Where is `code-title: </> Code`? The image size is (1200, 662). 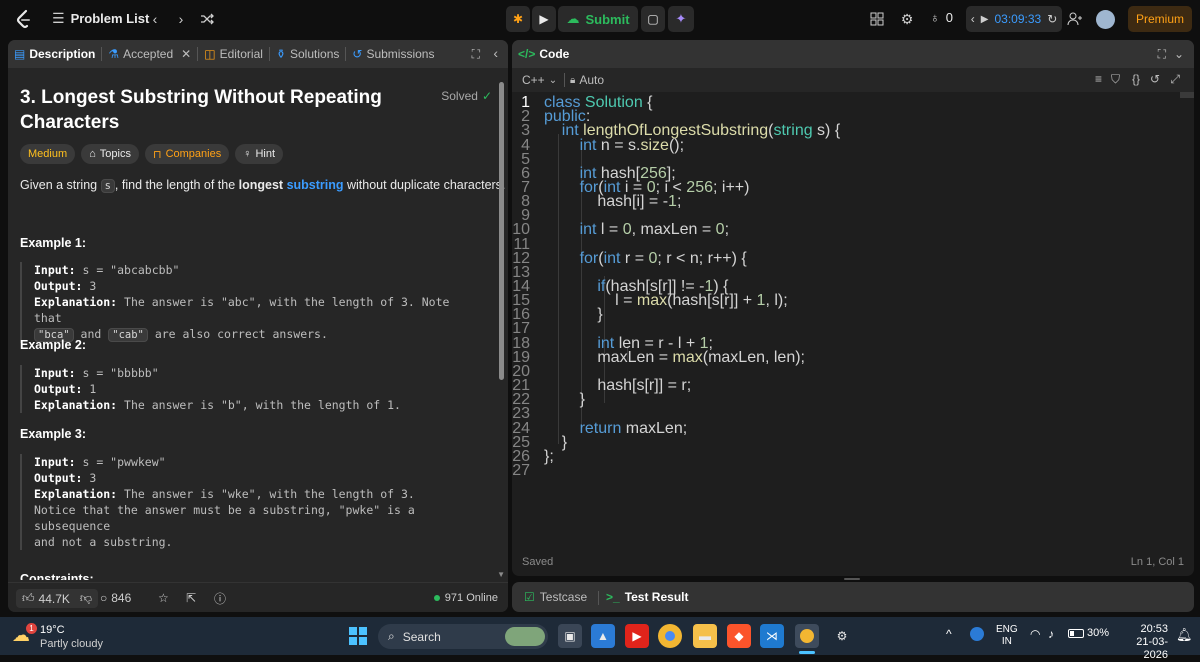 code-title: </> Code is located at coordinates (543, 54).